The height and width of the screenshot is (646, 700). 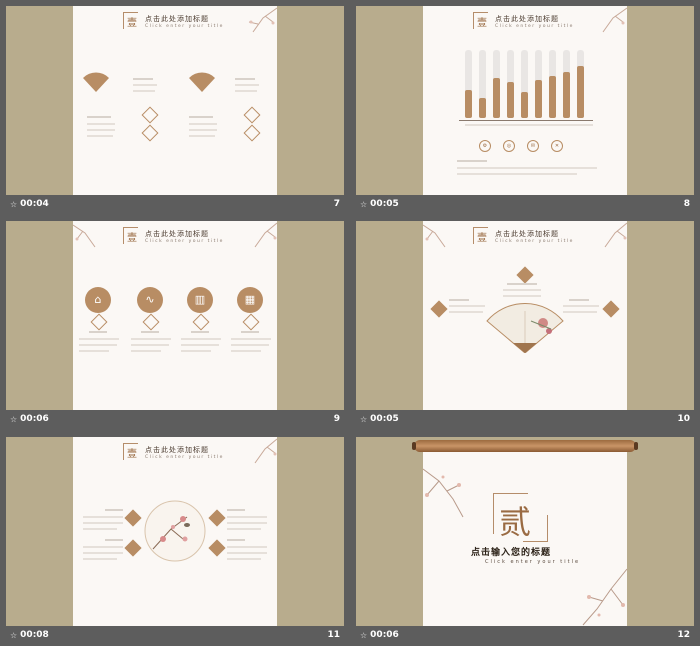 I want to click on section-char: 贰, so click(x=515, y=522).